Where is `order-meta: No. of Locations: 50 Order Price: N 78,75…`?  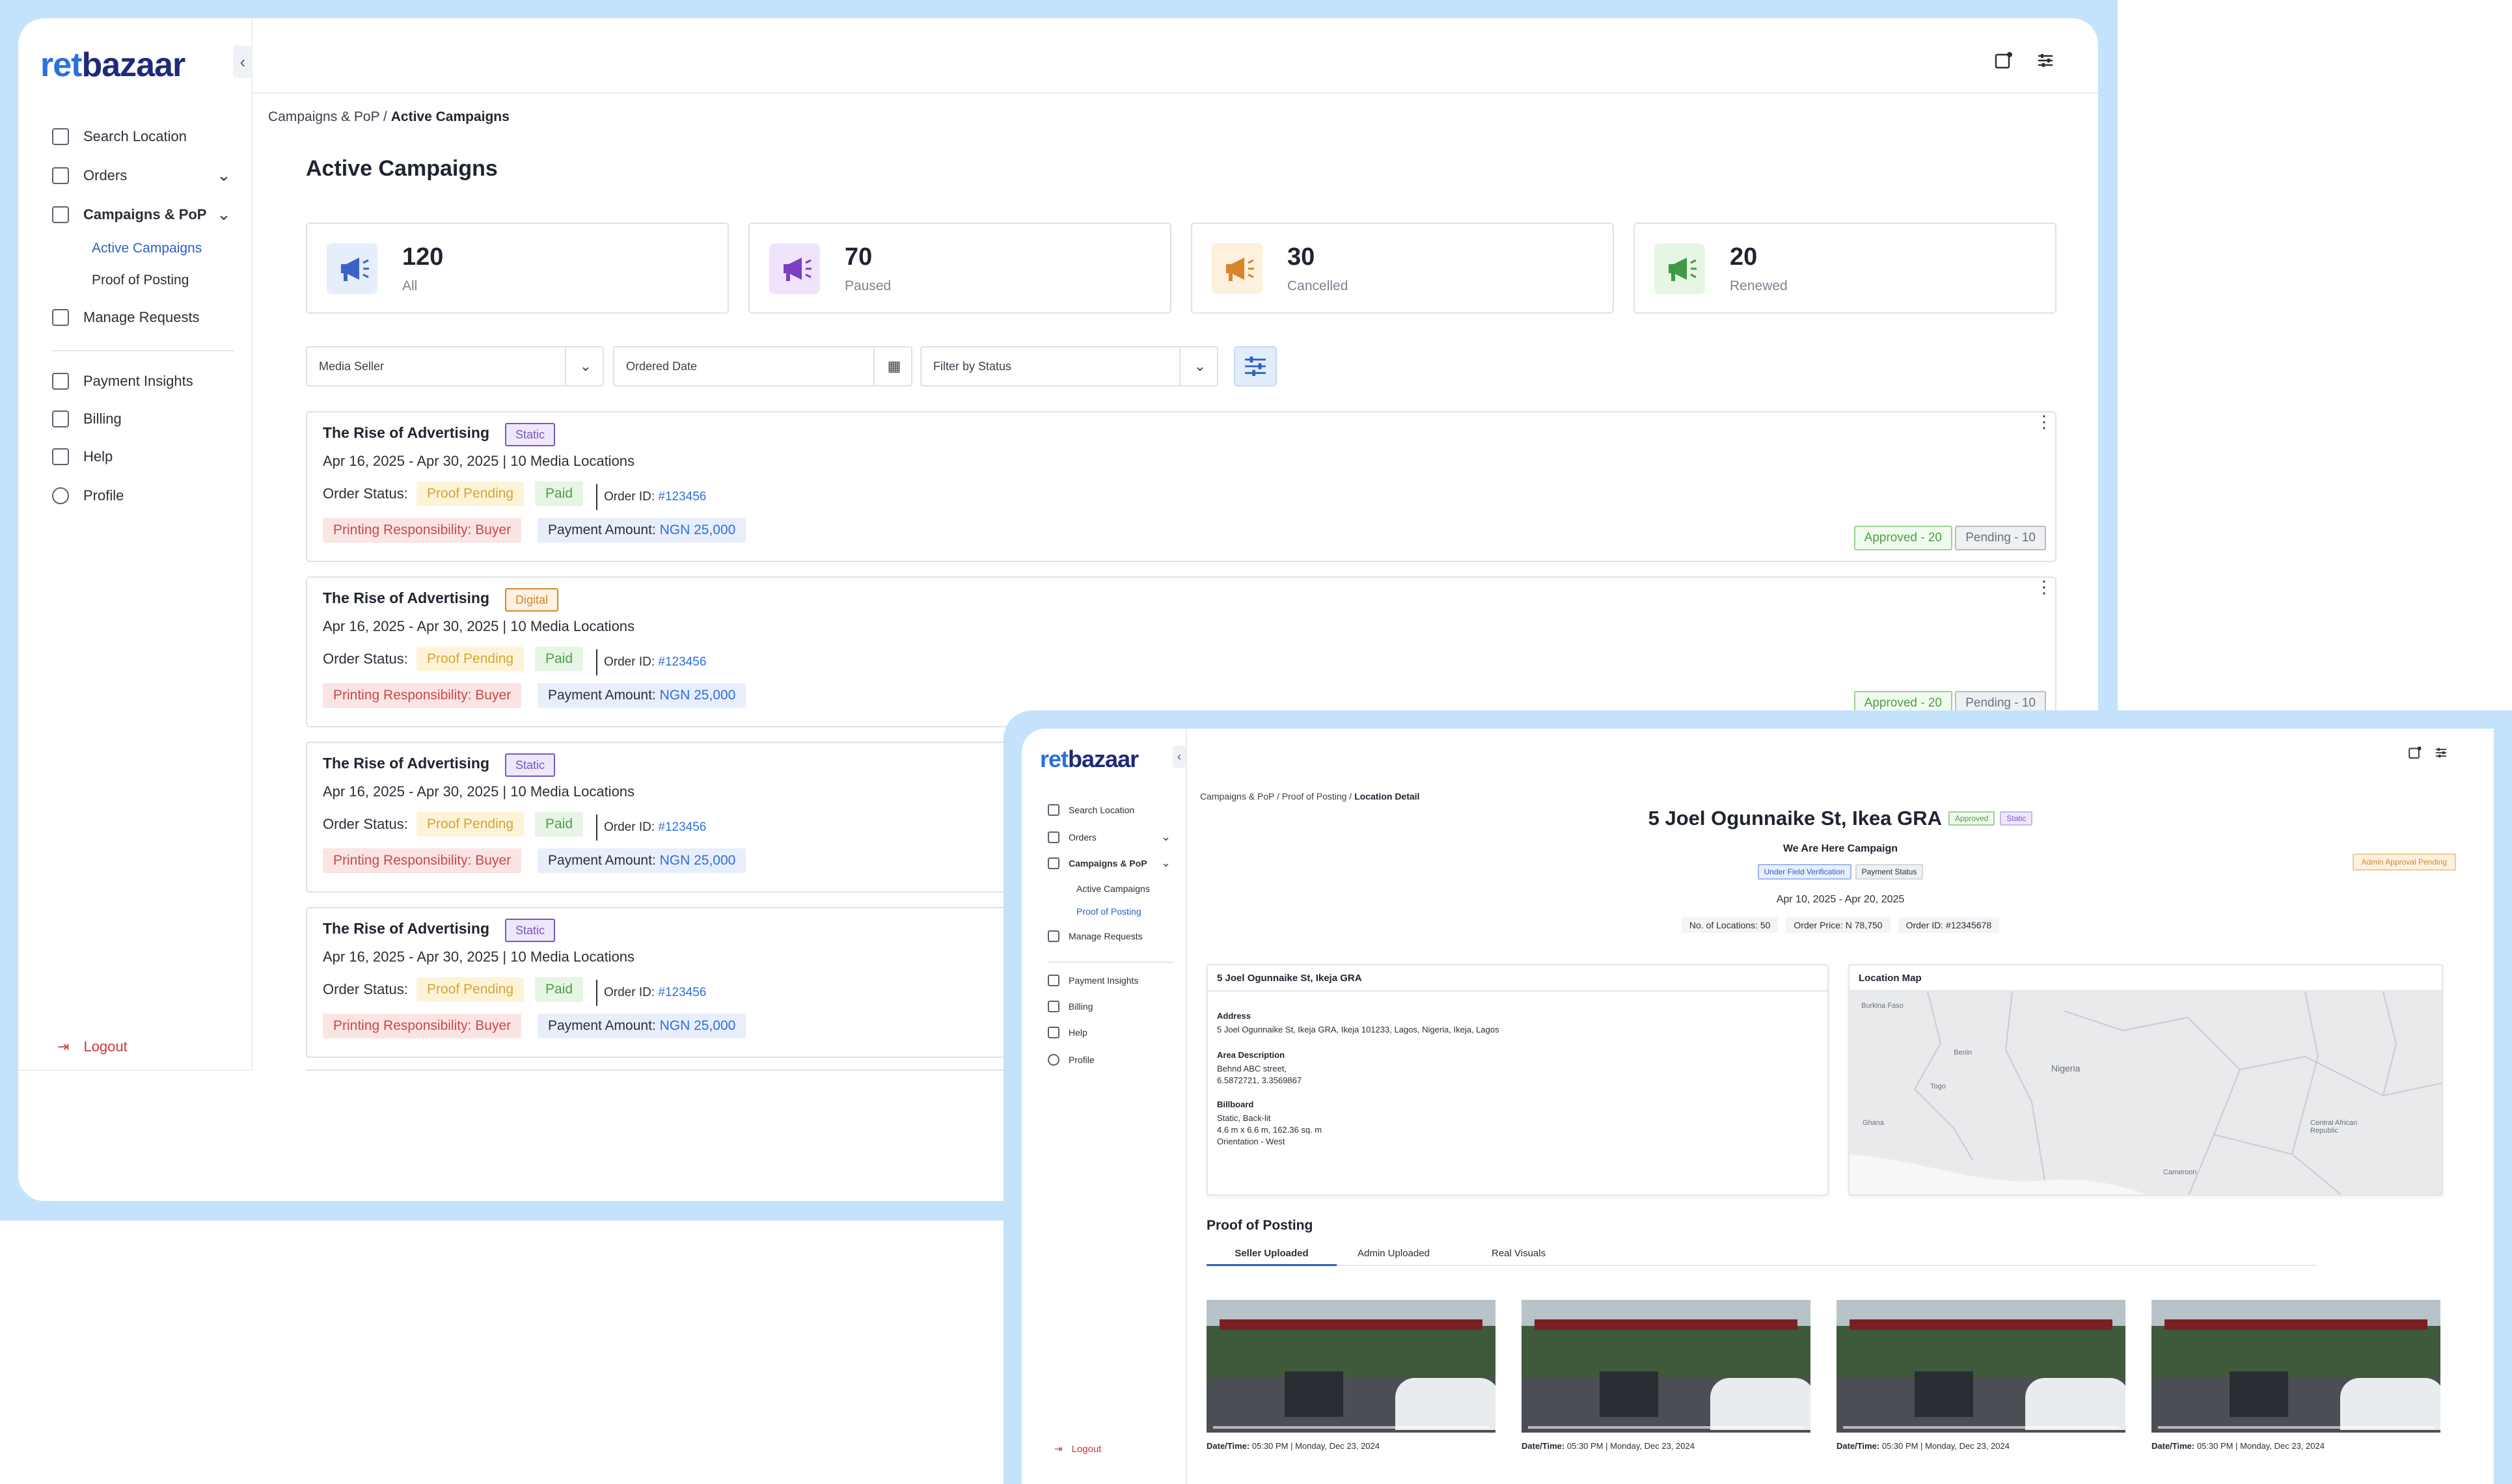
order-meta: No. of Locations: 50 Order Price: N 78,75… is located at coordinates (1840, 925).